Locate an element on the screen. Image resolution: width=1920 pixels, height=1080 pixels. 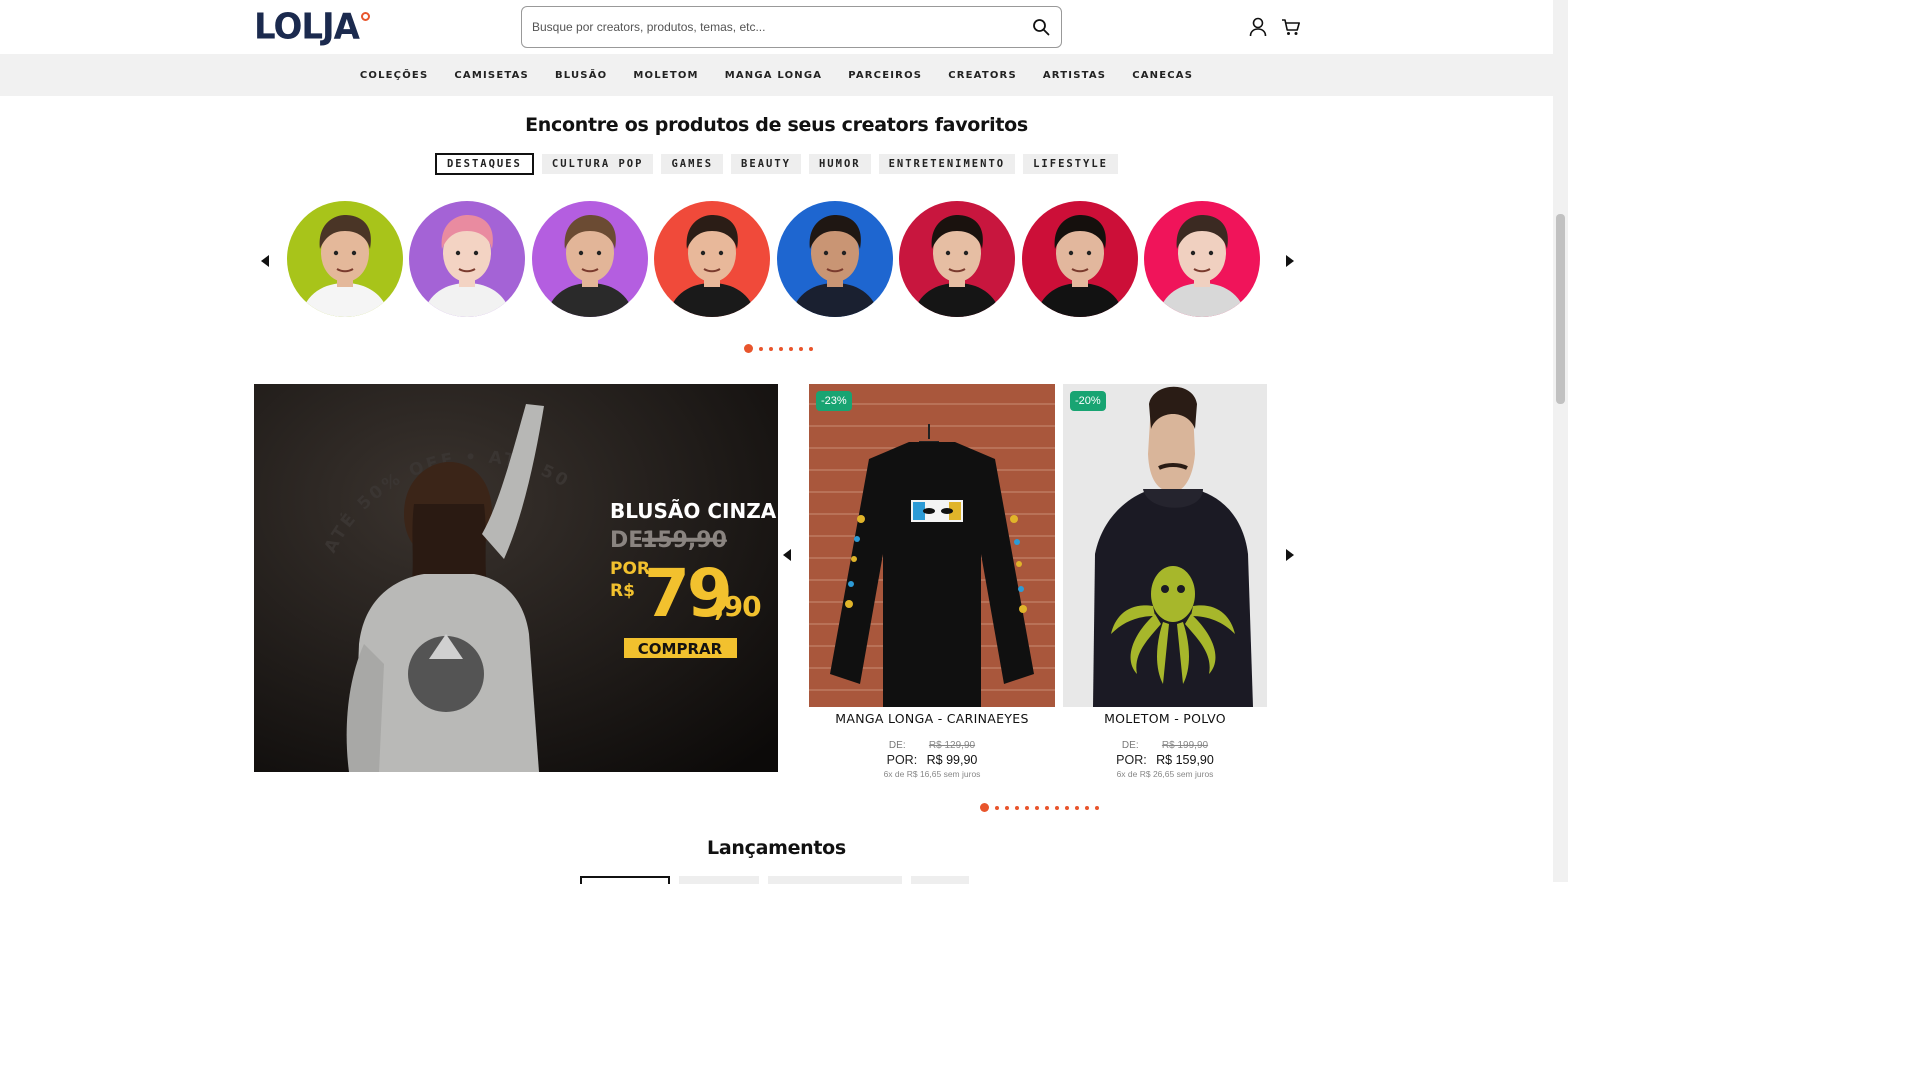
search-bar is located at coordinates (791, 27).